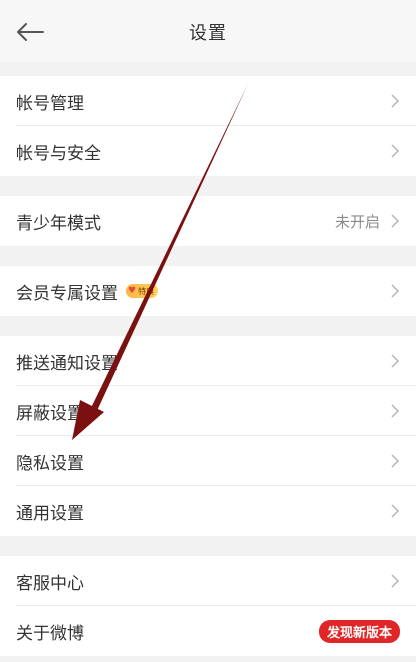 The width and height of the screenshot is (416, 662). Describe the element at coordinates (208, 461) in the screenshot. I see `row-privacy-settings: 隐私设置` at that location.